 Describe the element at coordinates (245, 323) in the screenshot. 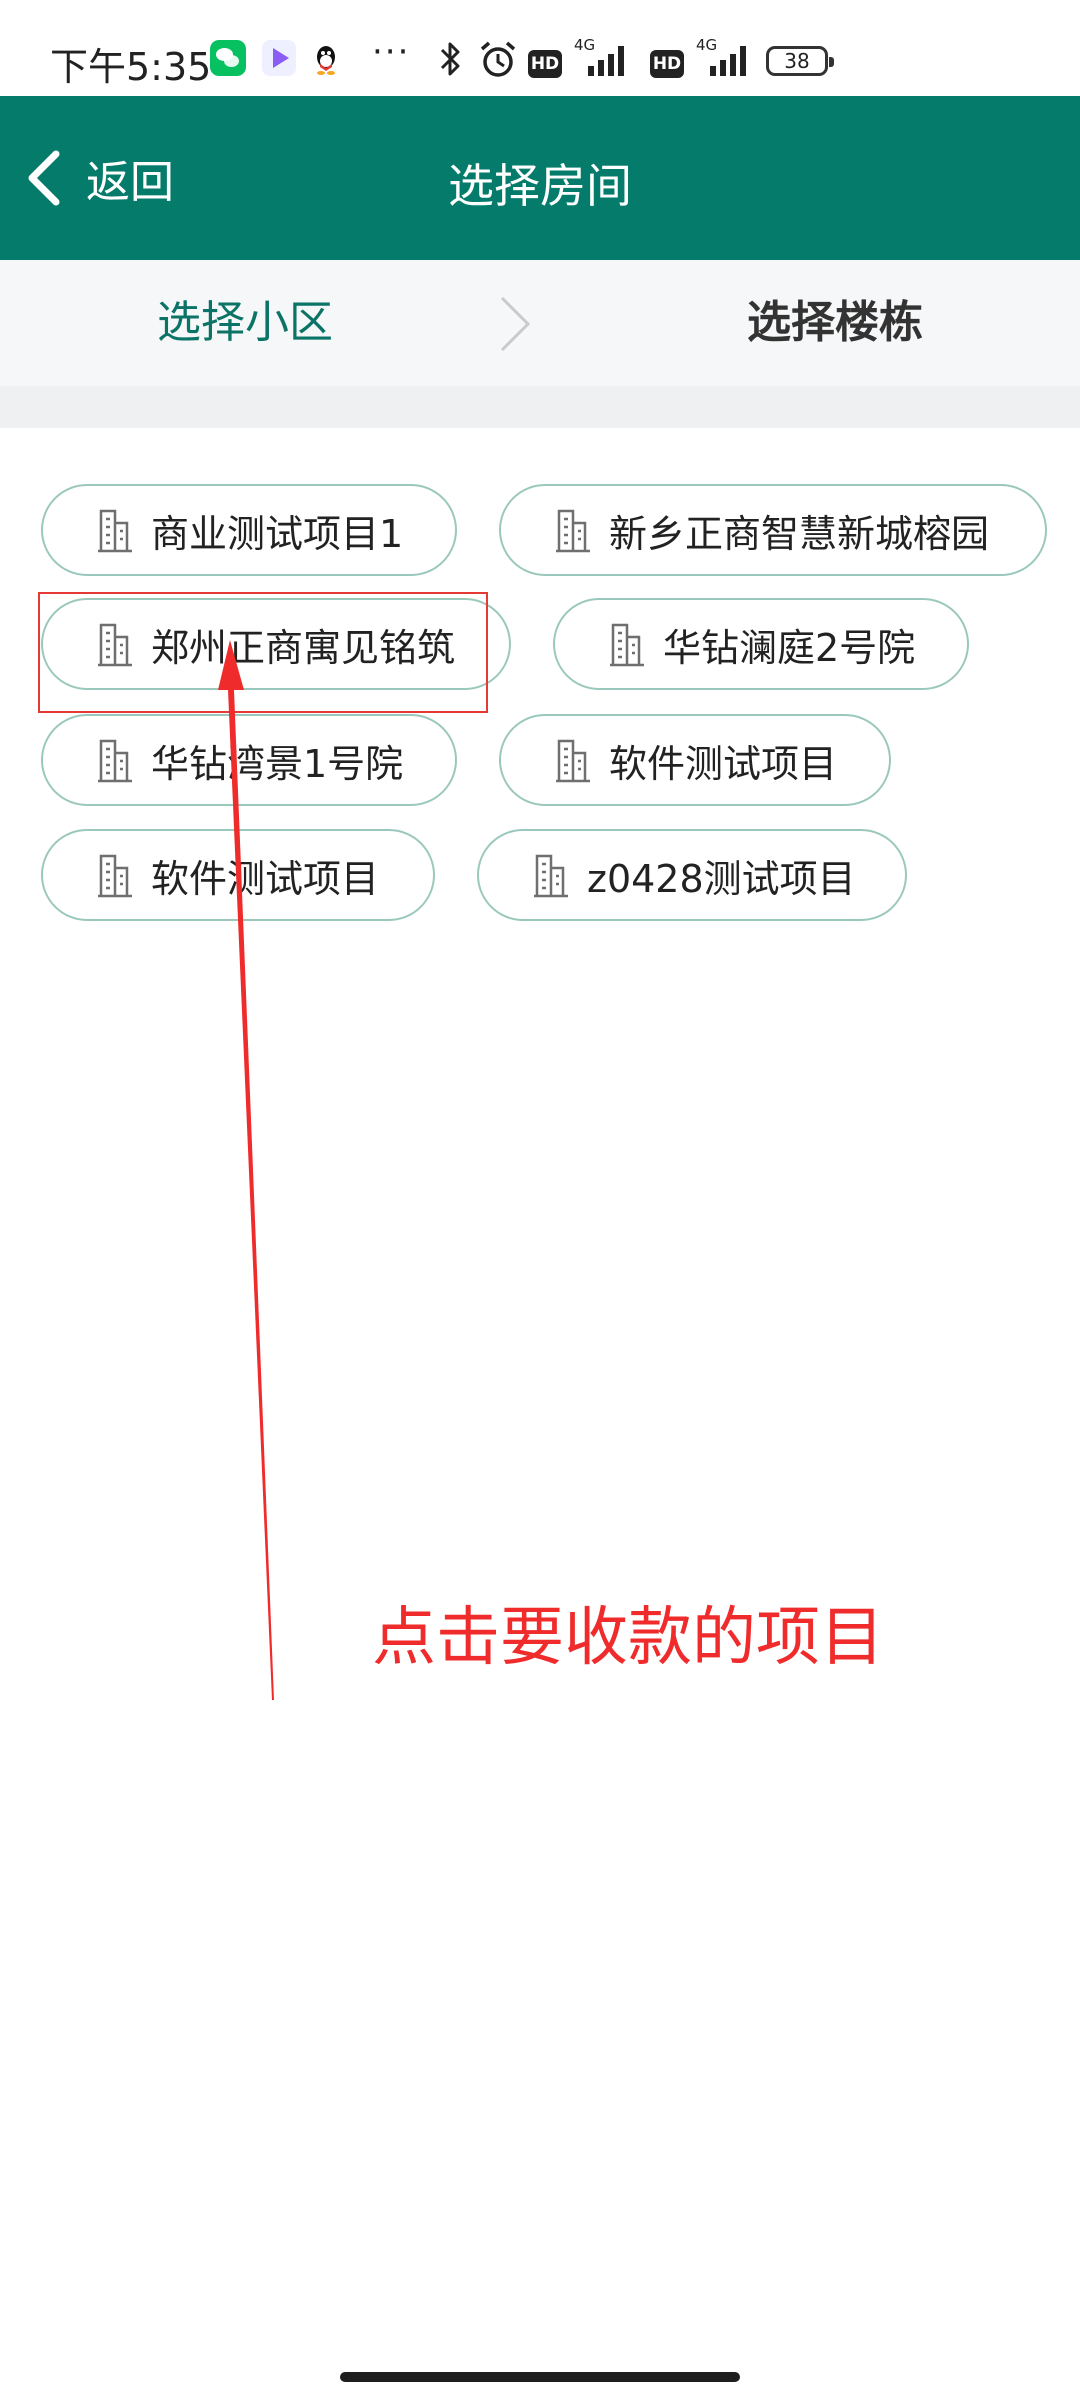

I see `breadcrumb-step-community: 选择小区` at that location.